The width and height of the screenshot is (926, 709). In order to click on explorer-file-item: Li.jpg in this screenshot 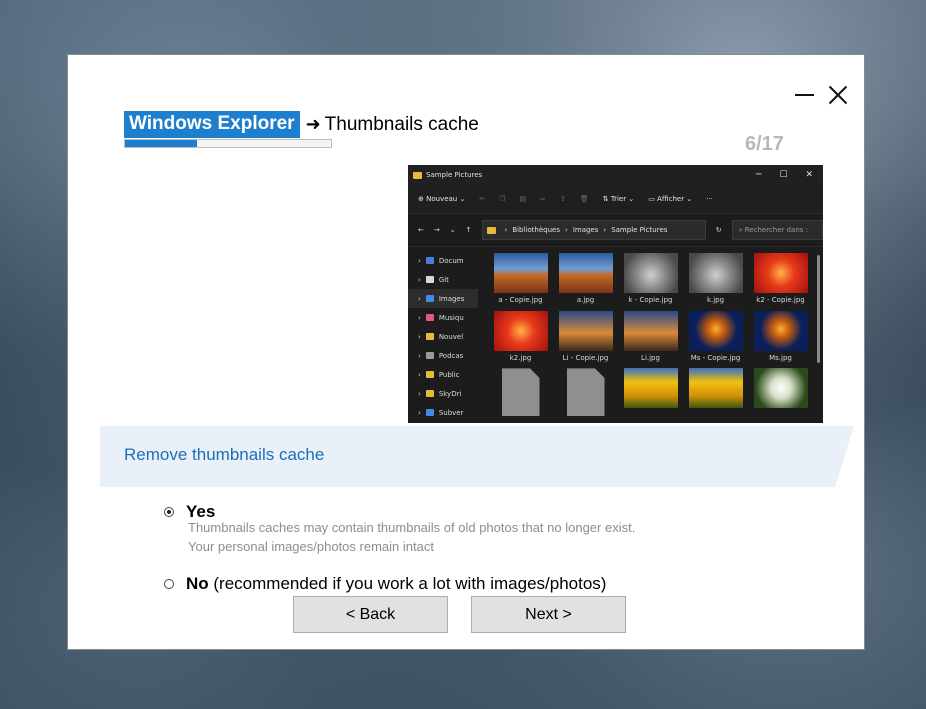, I will do `click(650, 337)`.